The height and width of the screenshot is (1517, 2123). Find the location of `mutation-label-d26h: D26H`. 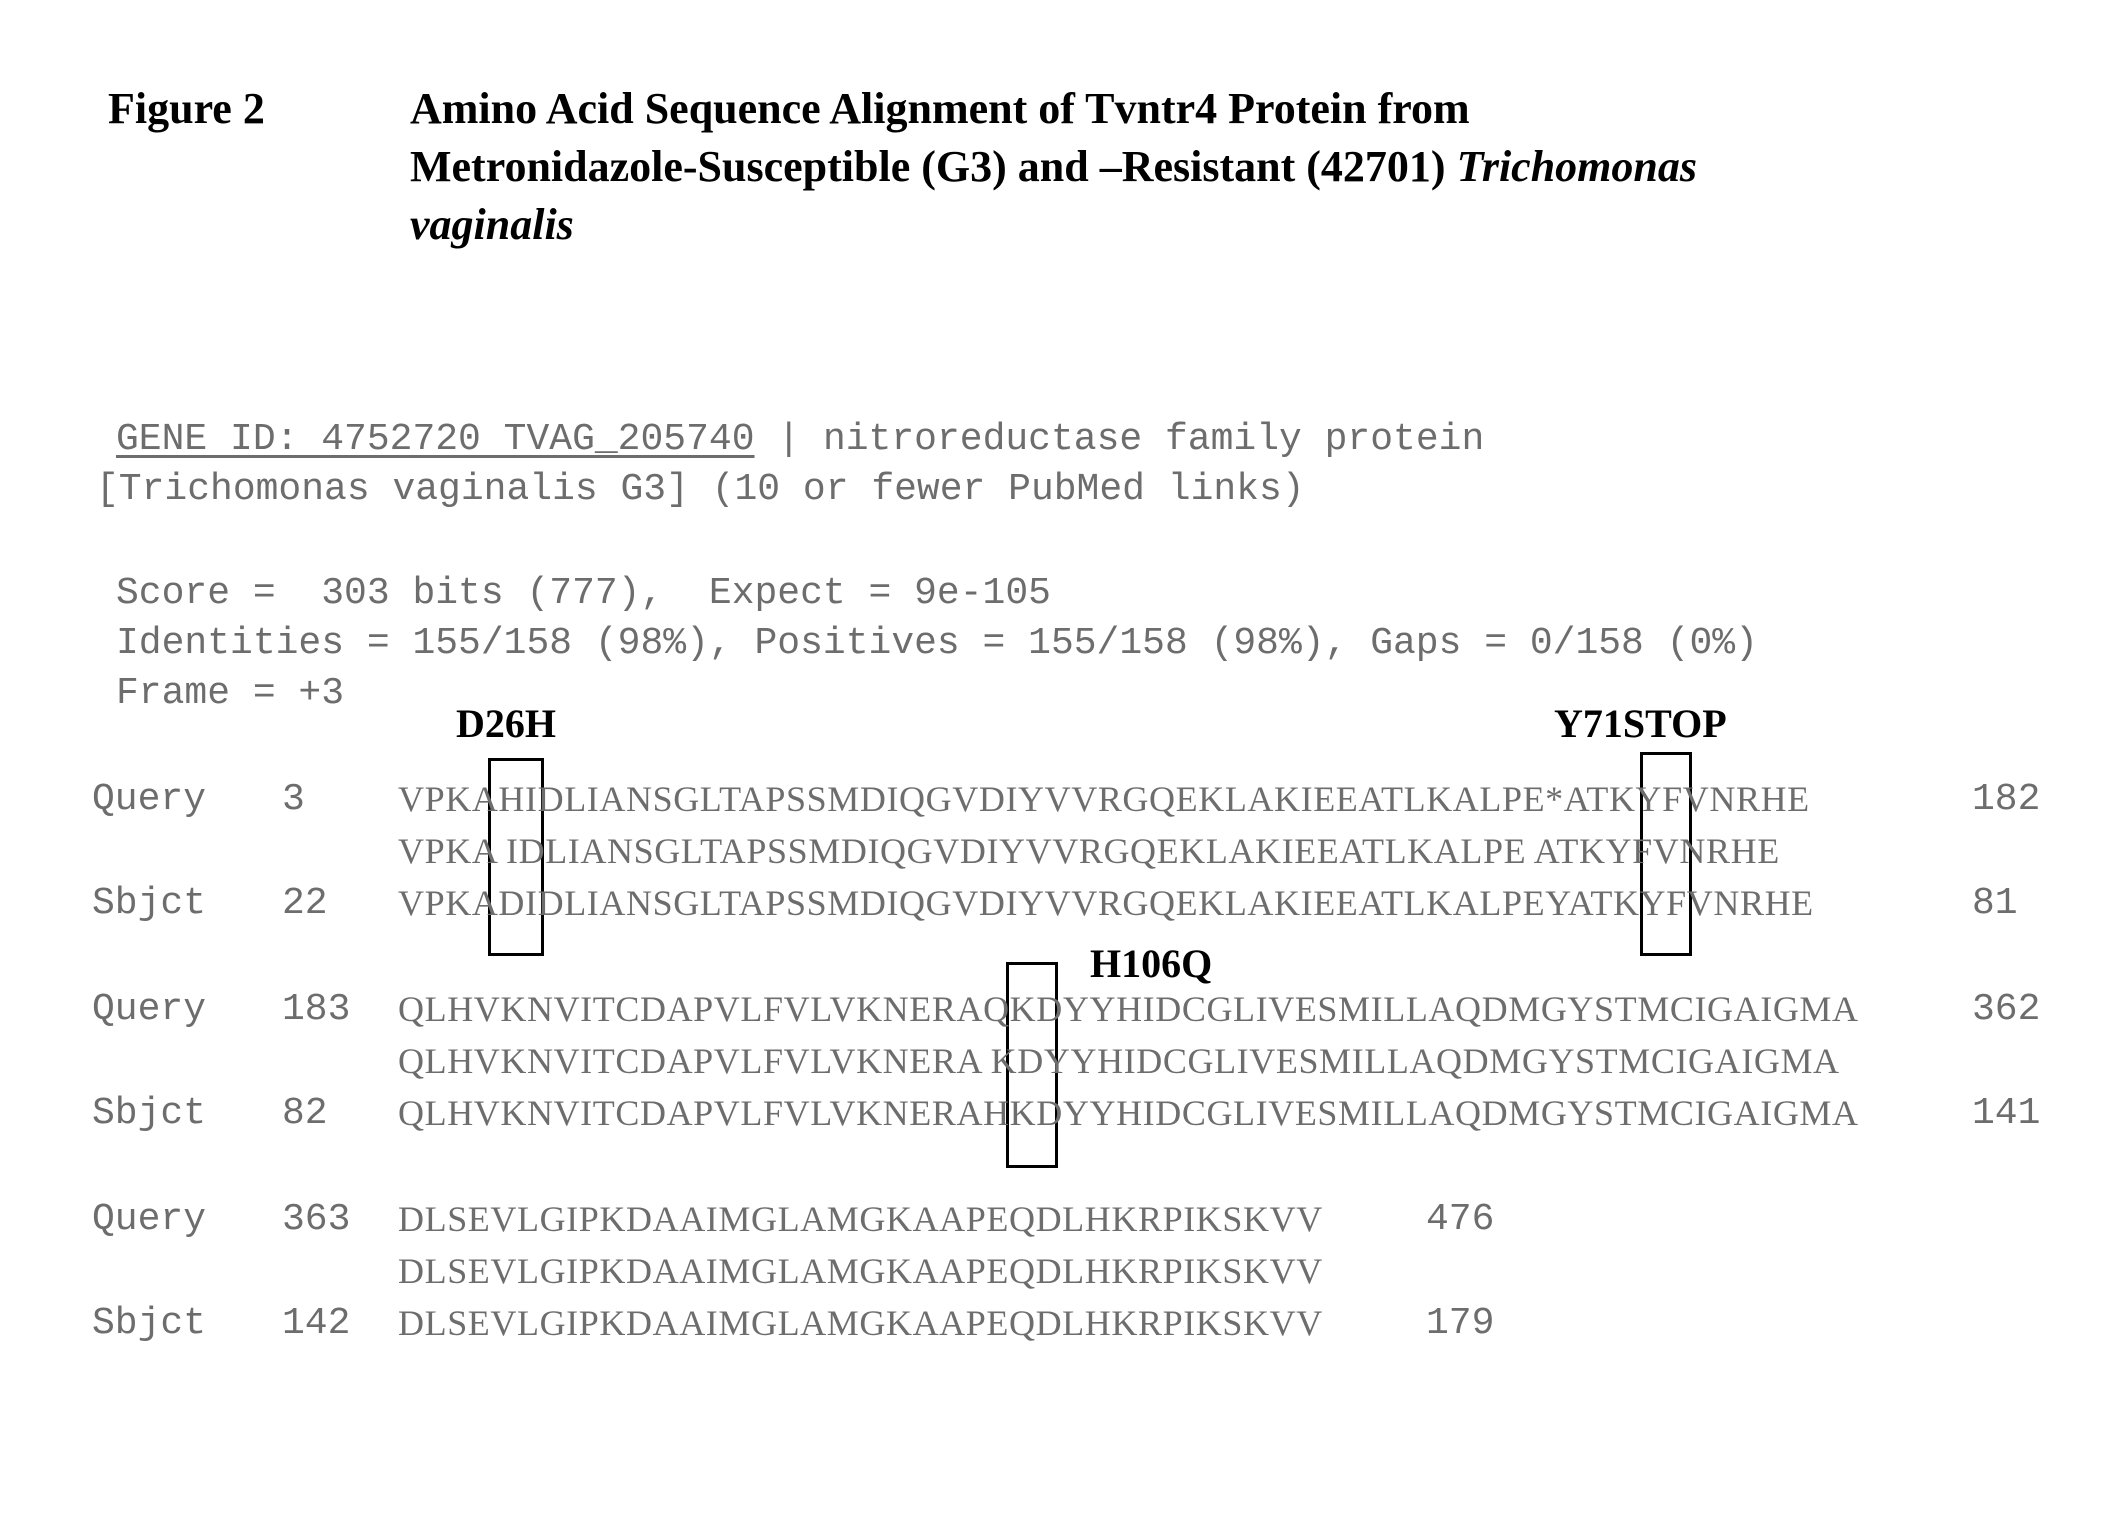

mutation-label-d26h: D26H is located at coordinates (506, 723).